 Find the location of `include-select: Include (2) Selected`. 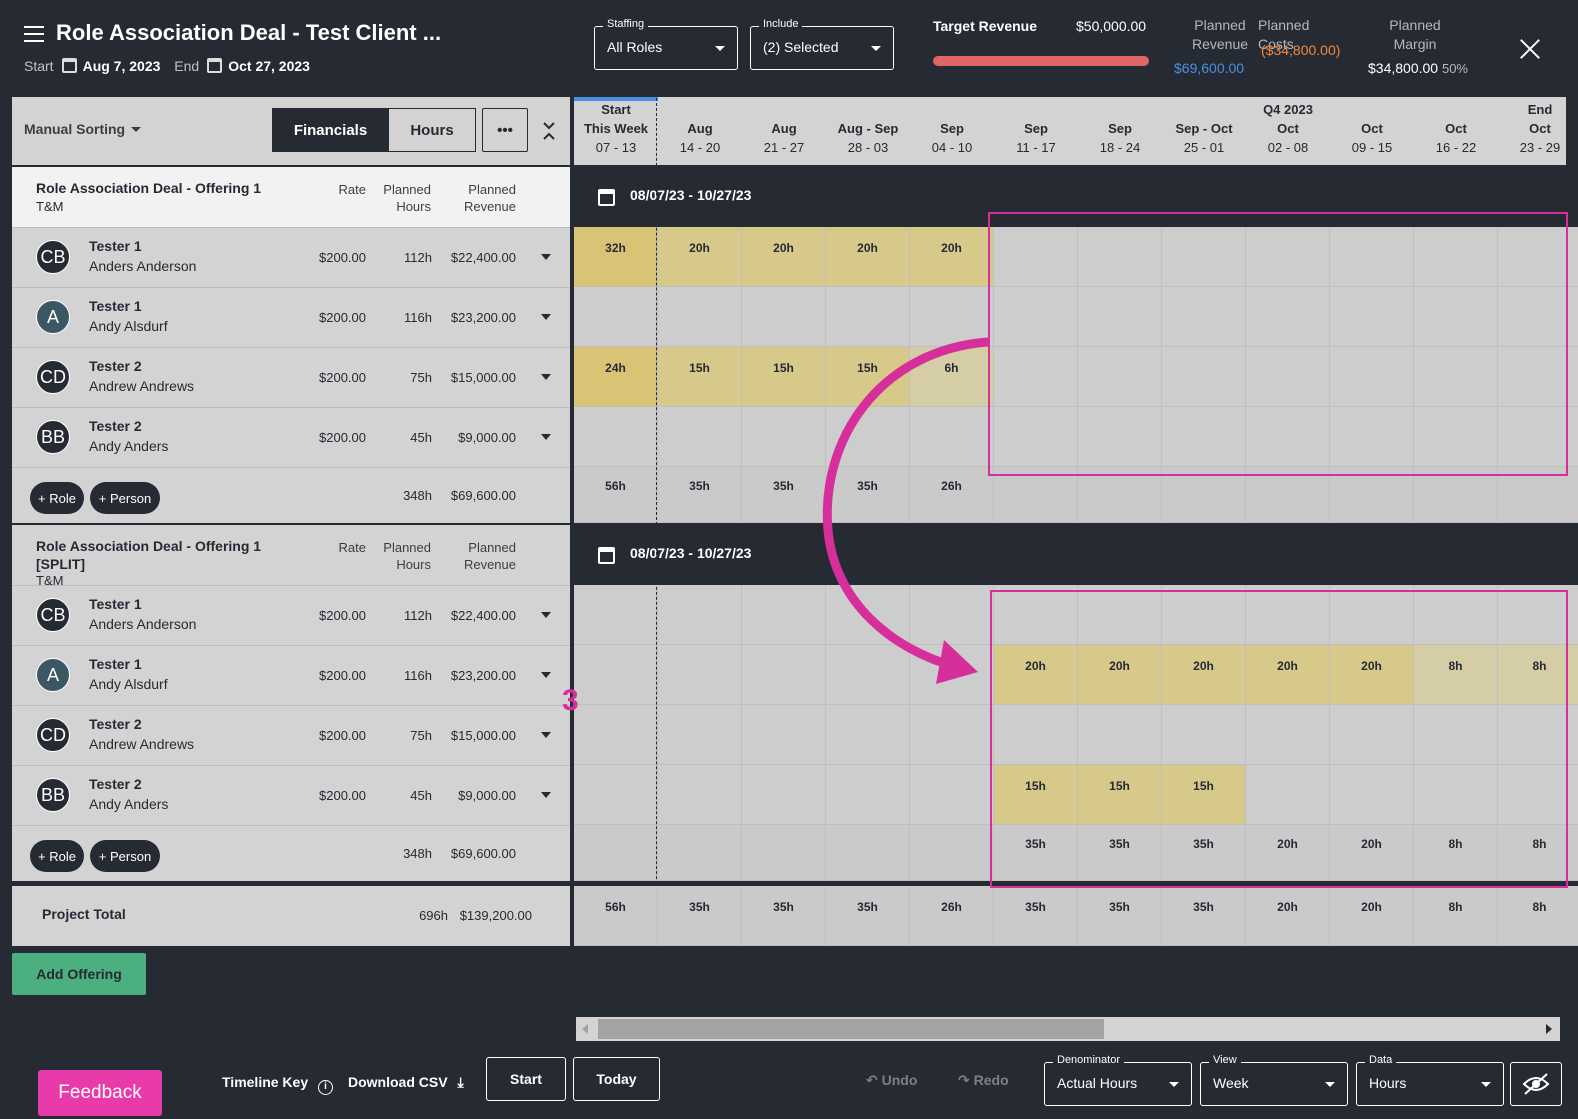

include-select: Include (2) Selected is located at coordinates (822, 44).